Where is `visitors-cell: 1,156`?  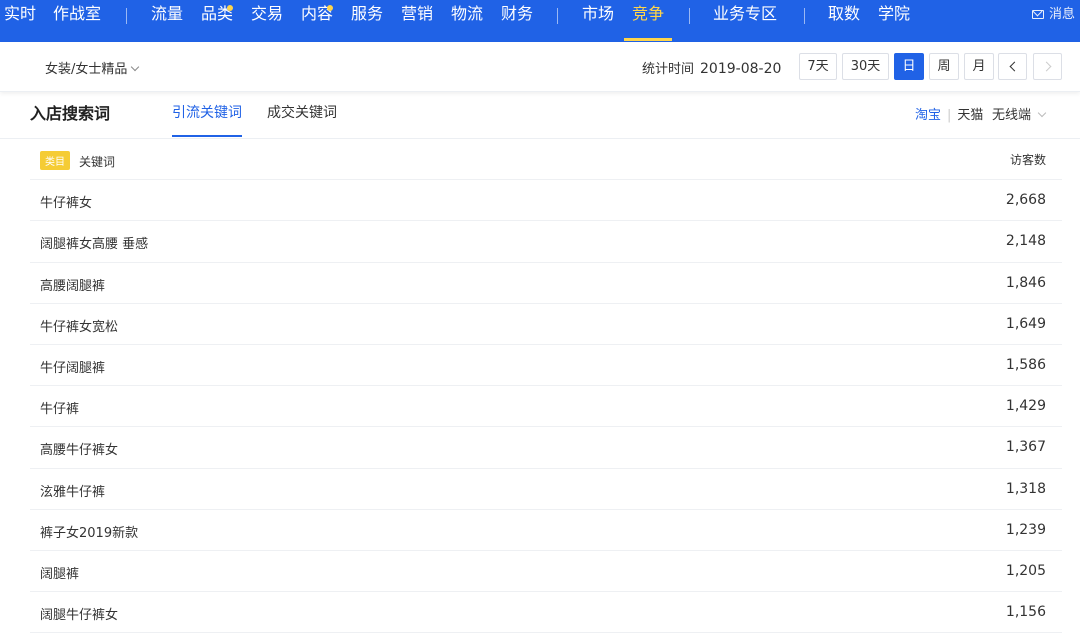 visitors-cell: 1,156 is located at coordinates (1025, 612).